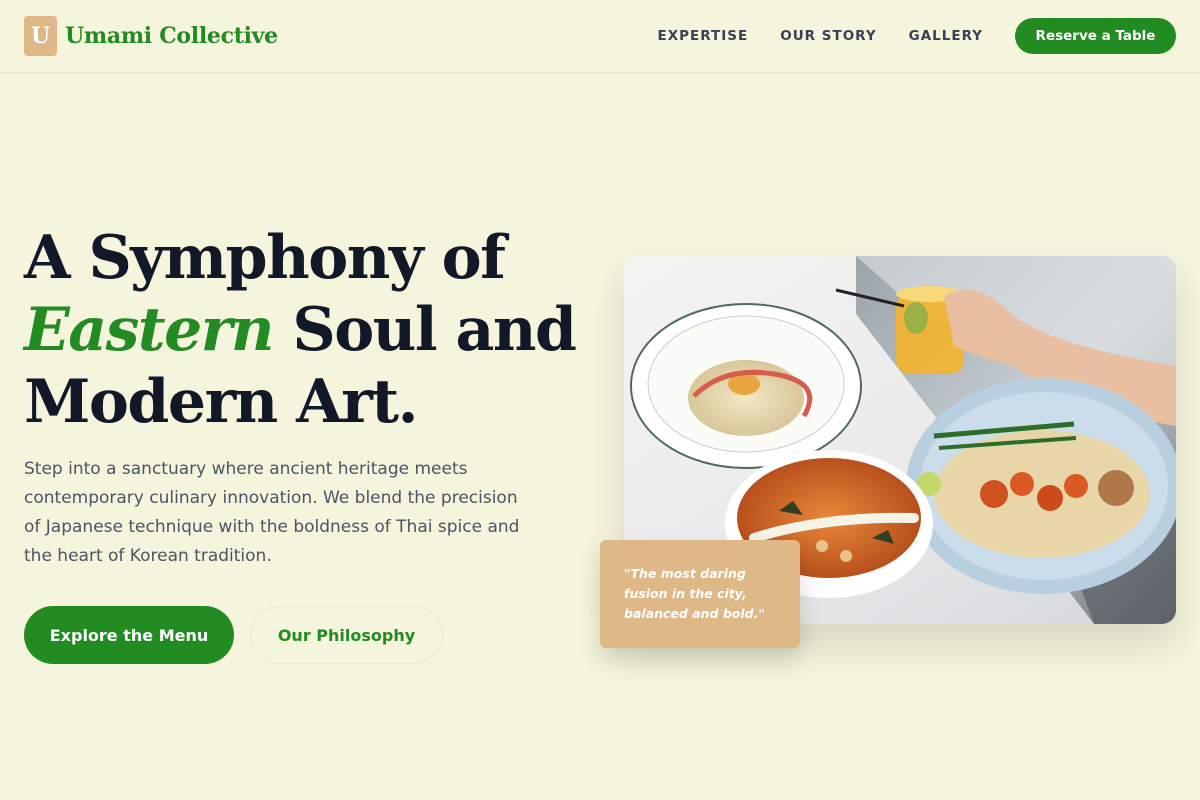 This screenshot has width=1200, height=800. I want to click on brand: U Umami Collective, so click(151, 36).